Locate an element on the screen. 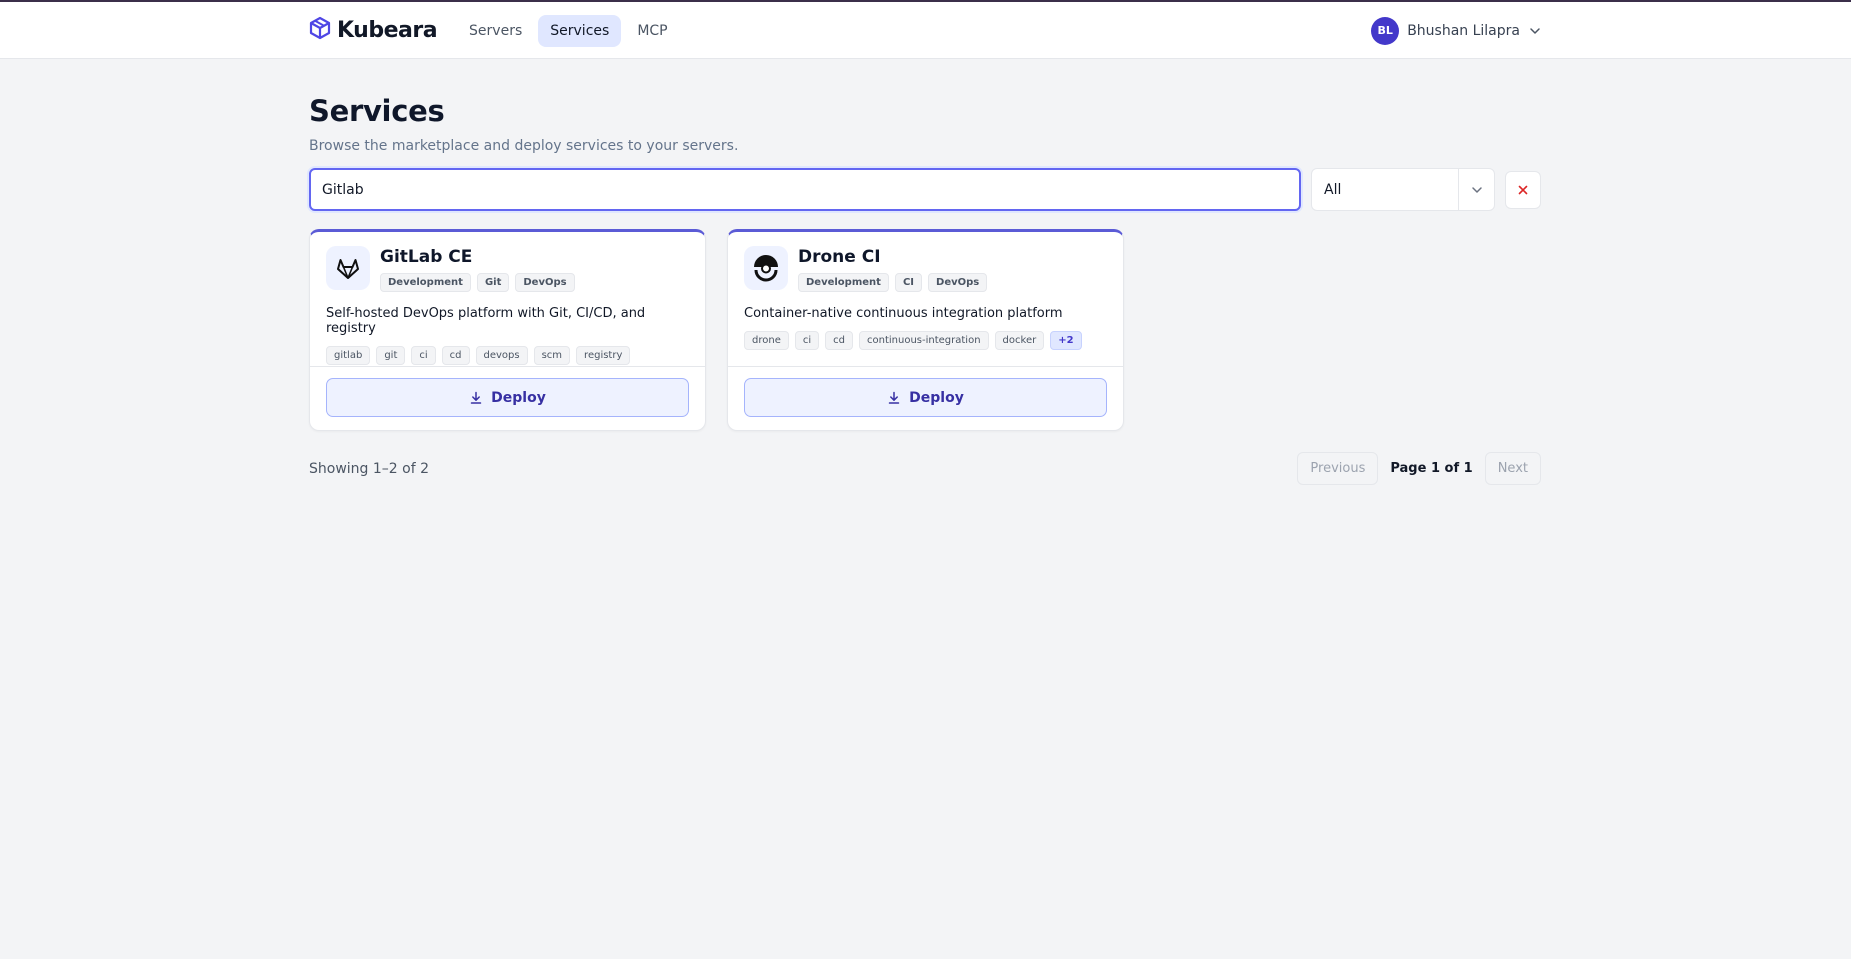 This screenshot has height=959, width=1851. previous-page-button: Previous is located at coordinates (1338, 468).